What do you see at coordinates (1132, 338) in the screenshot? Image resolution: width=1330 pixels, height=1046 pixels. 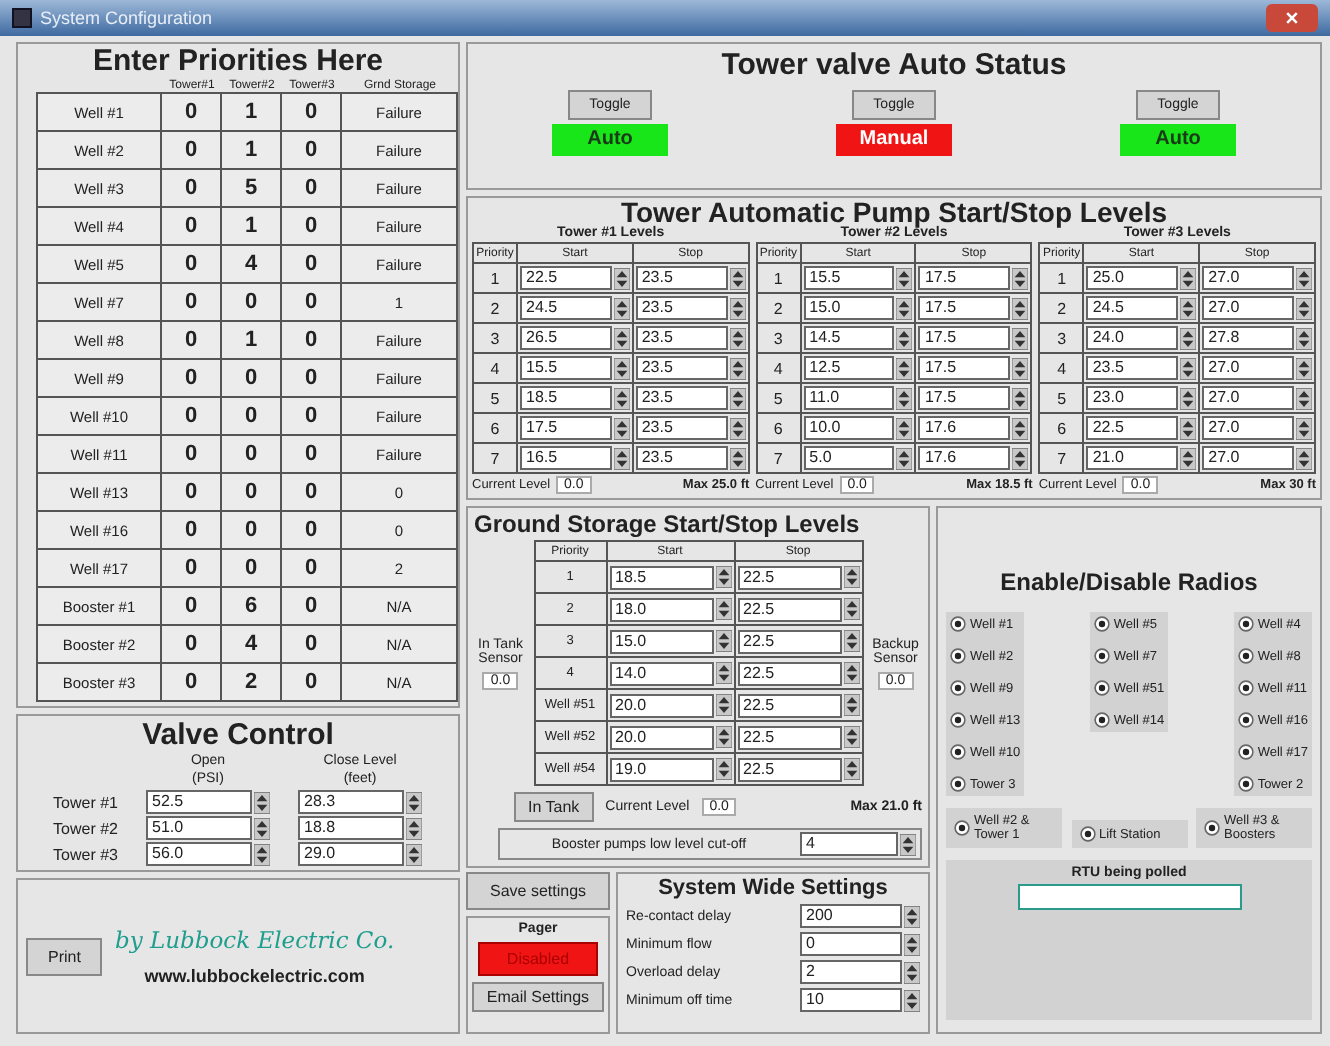 I see `number-field: 24.0` at bounding box center [1132, 338].